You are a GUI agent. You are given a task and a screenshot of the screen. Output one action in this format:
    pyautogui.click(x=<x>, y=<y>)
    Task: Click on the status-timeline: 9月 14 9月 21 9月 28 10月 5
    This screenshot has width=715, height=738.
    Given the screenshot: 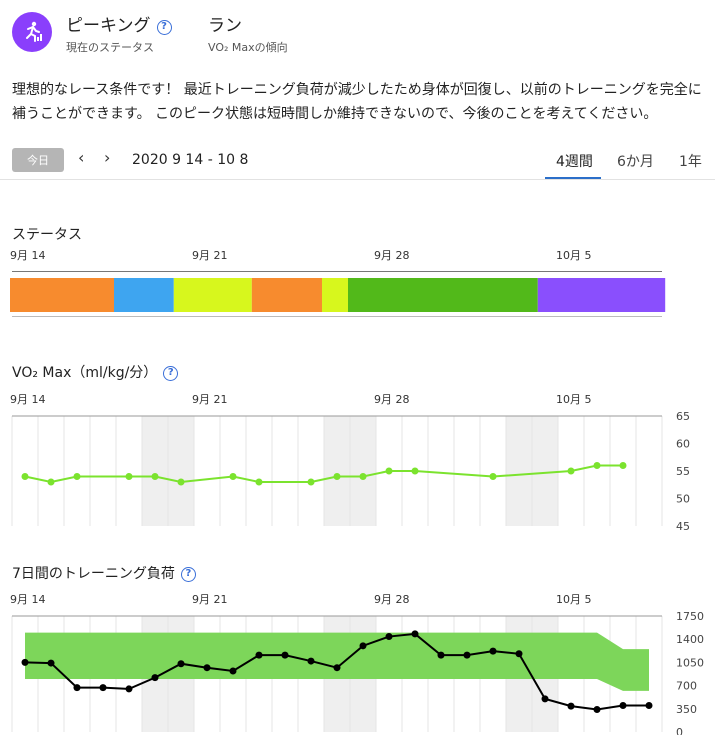 What is the action you would take?
    pyautogui.click(x=338, y=283)
    